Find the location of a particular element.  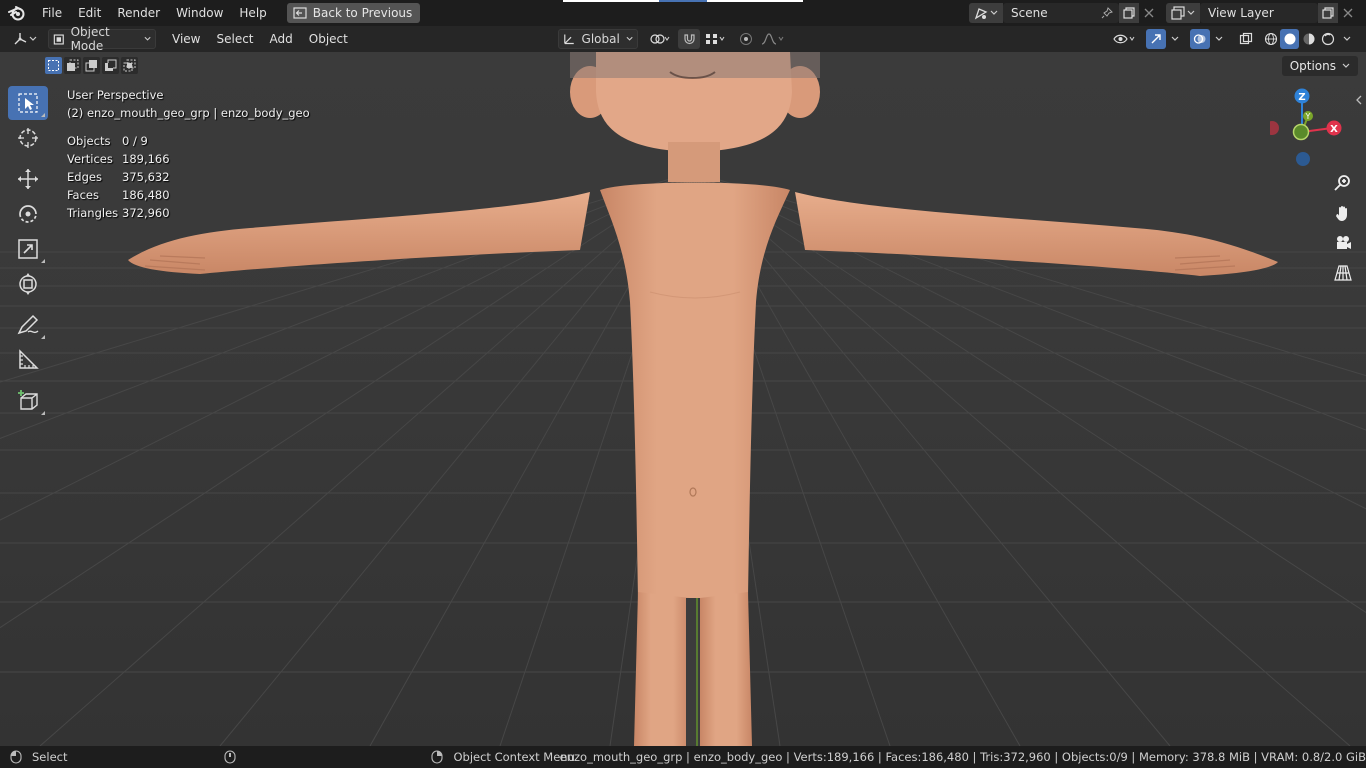

menu-help: Help is located at coordinates (252, 13).